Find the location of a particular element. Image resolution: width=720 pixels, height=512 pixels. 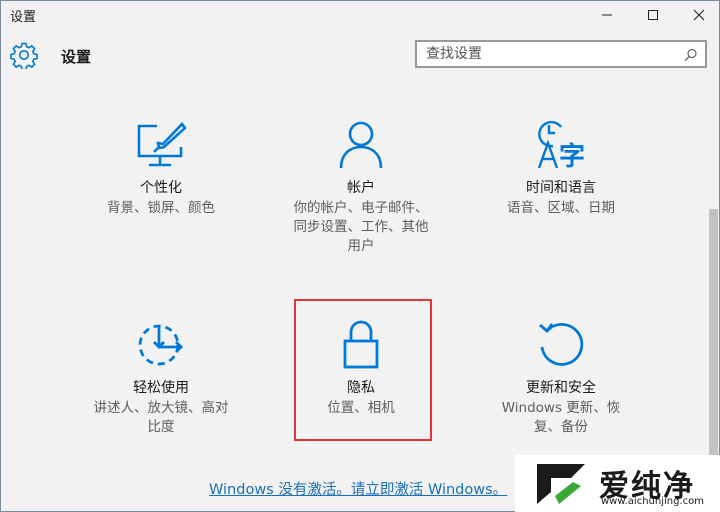

tile-desc: Windows 更新、恢 复、备份 is located at coordinates (561, 418).